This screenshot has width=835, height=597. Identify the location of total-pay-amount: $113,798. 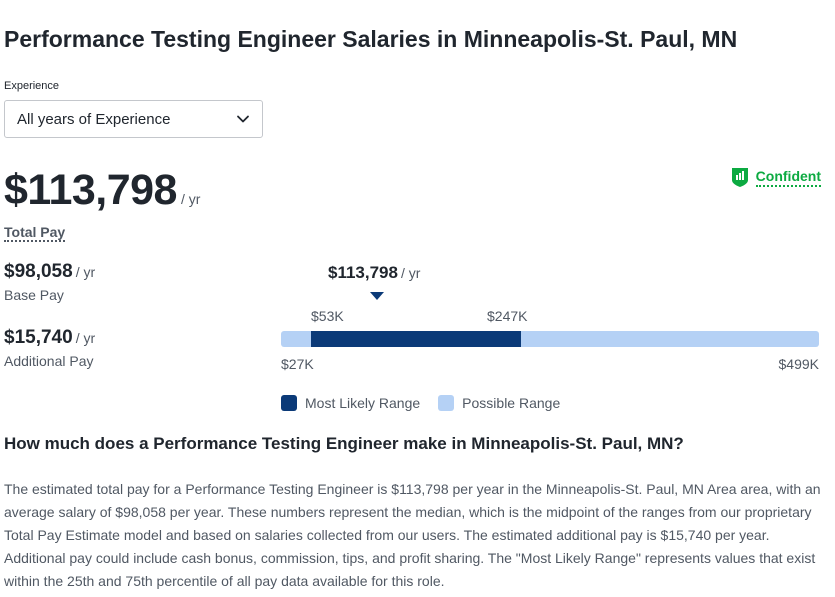
(90, 190).